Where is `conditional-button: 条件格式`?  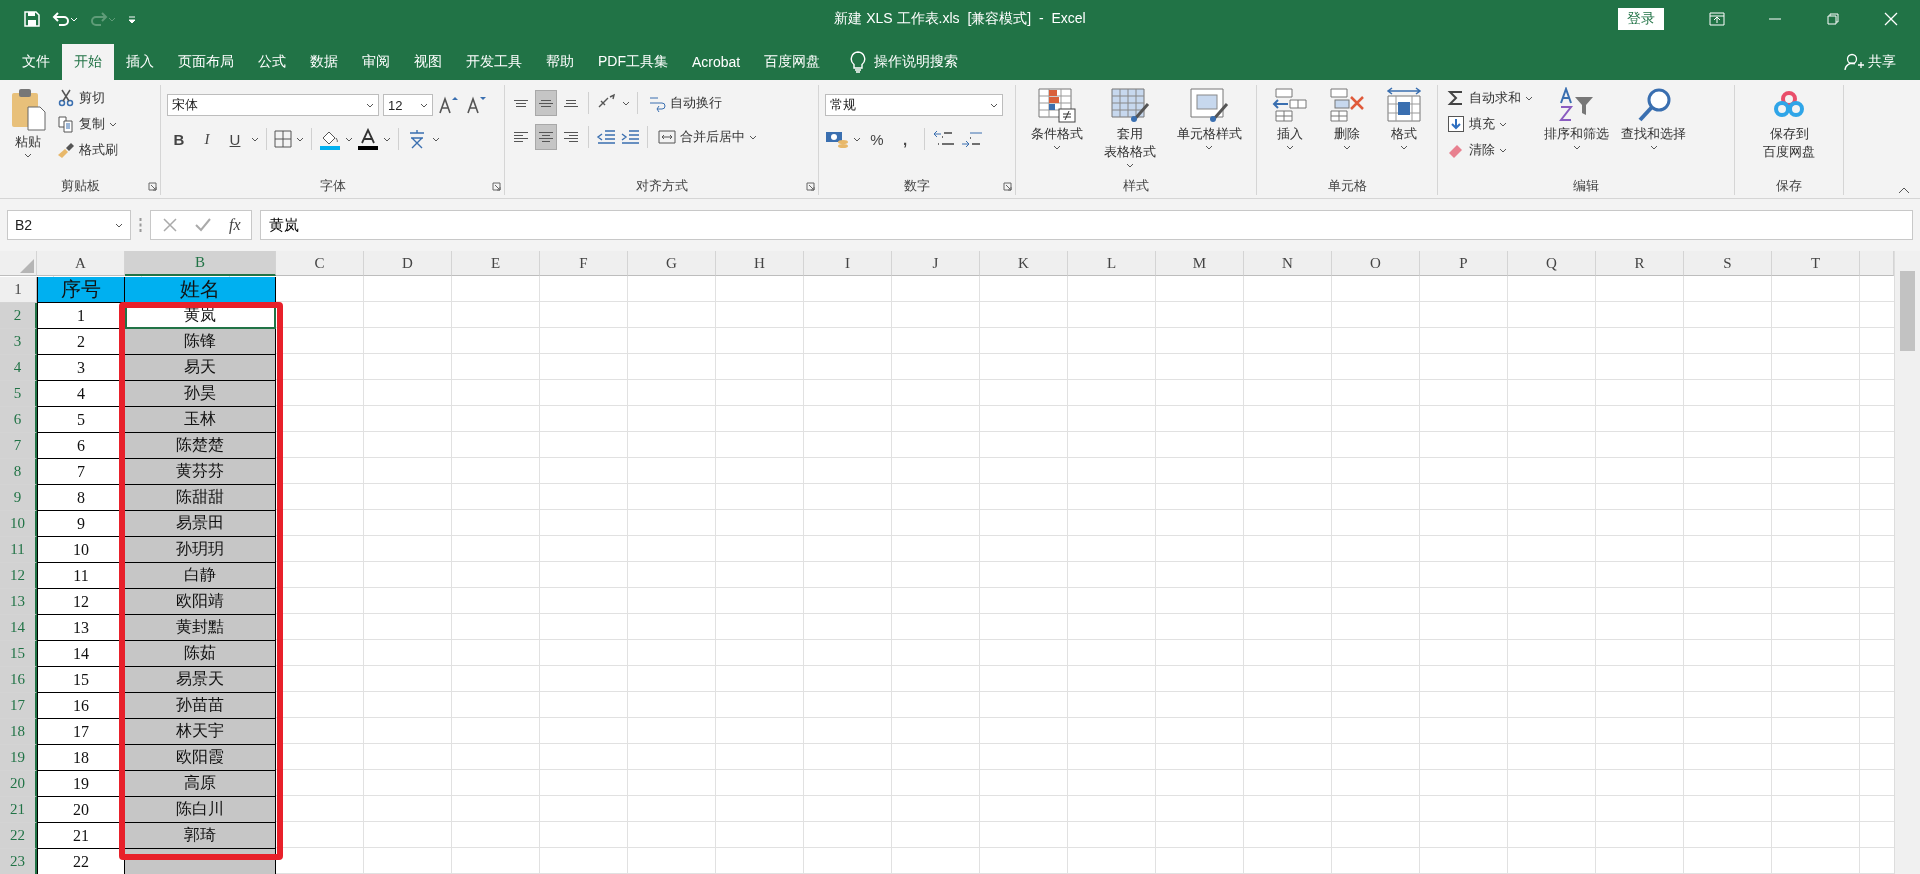 conditional-button: 条件格式 is located at coordinates (1056, 131).